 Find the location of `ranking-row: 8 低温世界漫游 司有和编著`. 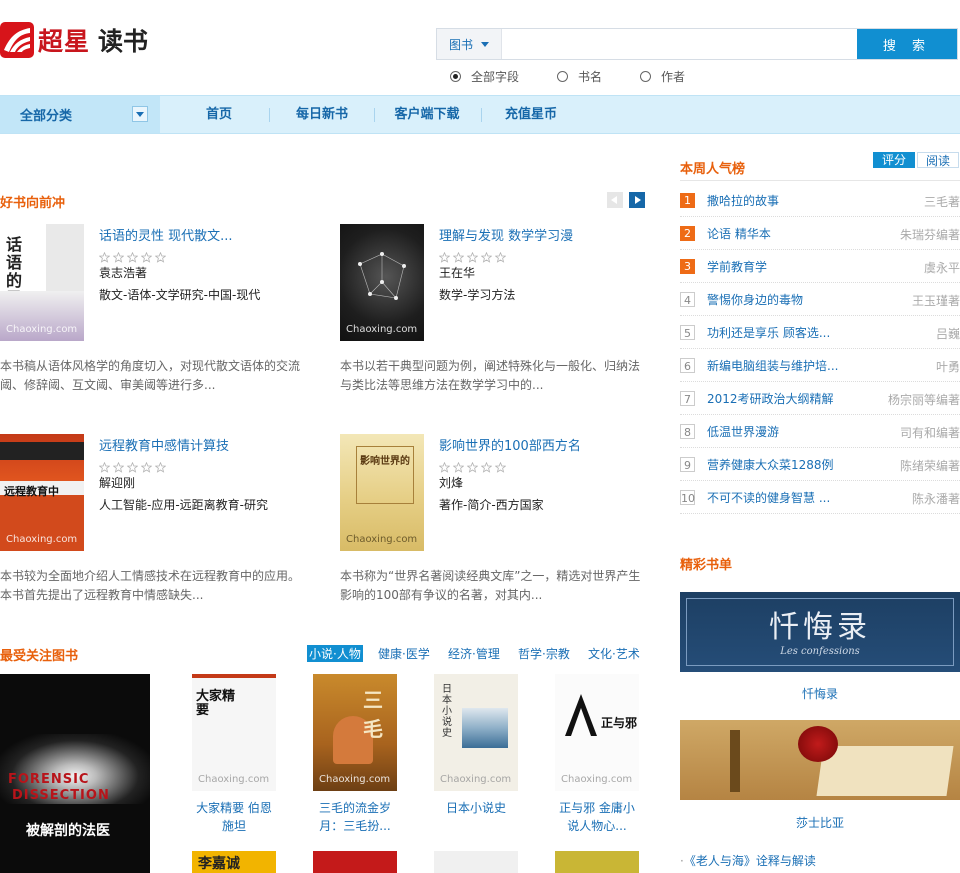

ranking-row: 8 低温世界漫游 司有和编著 is located at coordinates (820, 431).